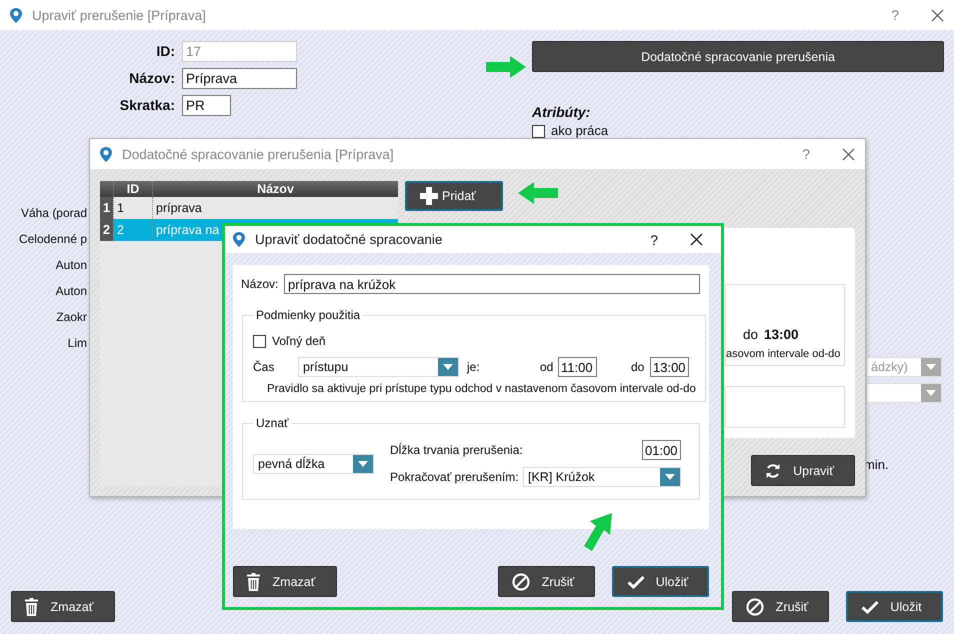 Image resolution: width=954 pixels, height=634 pixels. Describe the element at coordinates (272, 423) in the screenshot. I see `group-title: Uznať` at that location.